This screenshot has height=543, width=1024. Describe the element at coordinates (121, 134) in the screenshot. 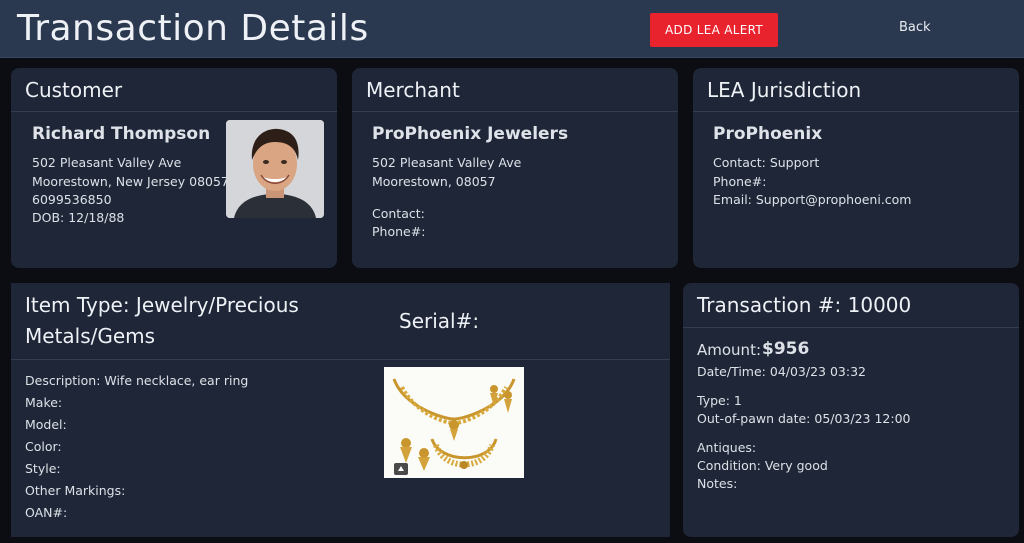

I see `customer-name: Richard Thompson` at that location.